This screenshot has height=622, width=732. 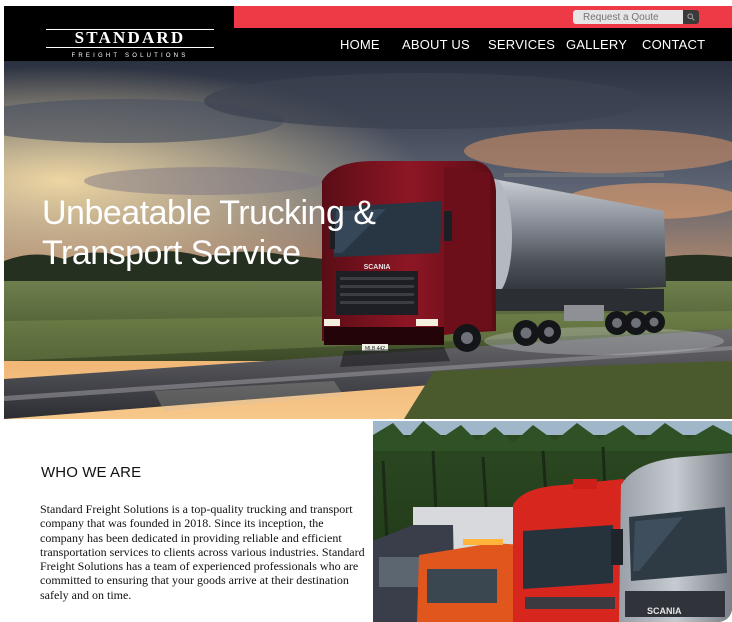 I want to click on top-accent-bar, so click(x=483, y=17).